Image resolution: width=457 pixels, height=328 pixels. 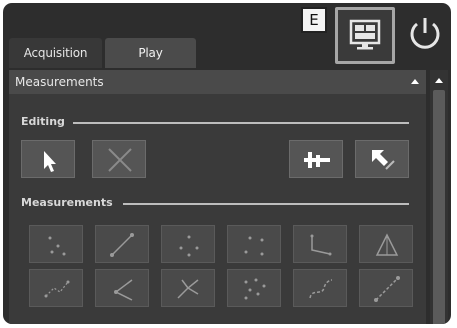 I want to click on distance-icon, so click(x=387, y=289).